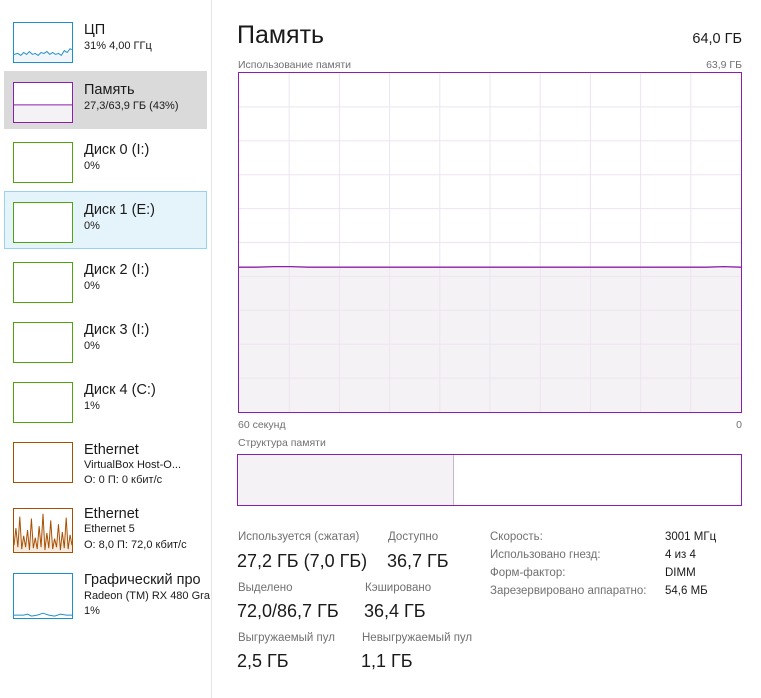 Image resolution: width=761 pixels, height=698 pixels. What do you see at coordinates (131, 106) in the screenshot?
I see `sidebar-item-subtitle: 27,3/63,9 ГБ (43%)` at bounding box center [131, 106].